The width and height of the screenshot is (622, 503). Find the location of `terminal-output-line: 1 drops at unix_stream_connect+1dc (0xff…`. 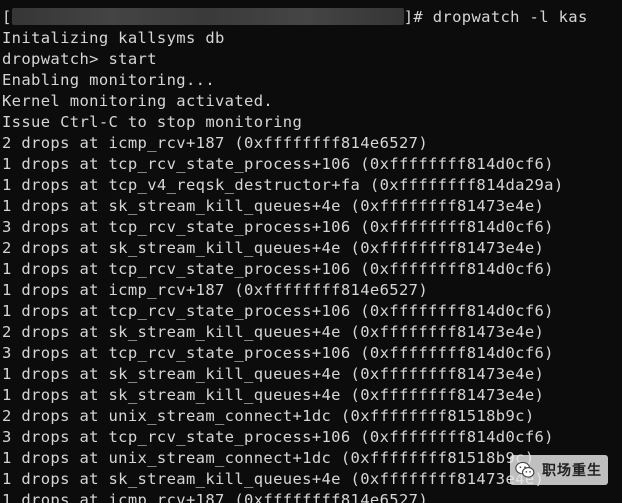

terminal-output-line: 1 drops at unix_stream_connect+1dc (0xff… is located at coordinates (268, 458).